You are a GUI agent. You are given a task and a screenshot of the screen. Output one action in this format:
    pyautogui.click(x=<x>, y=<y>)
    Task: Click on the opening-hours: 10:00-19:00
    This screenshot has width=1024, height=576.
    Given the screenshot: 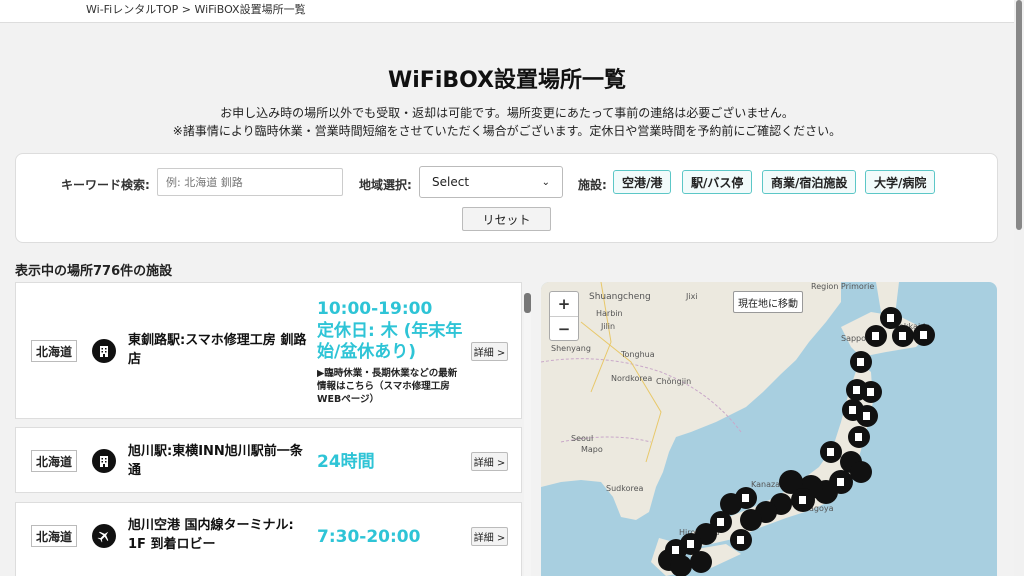 What is the action you would take?
    pyautogui.click(x=375, y=309)
    